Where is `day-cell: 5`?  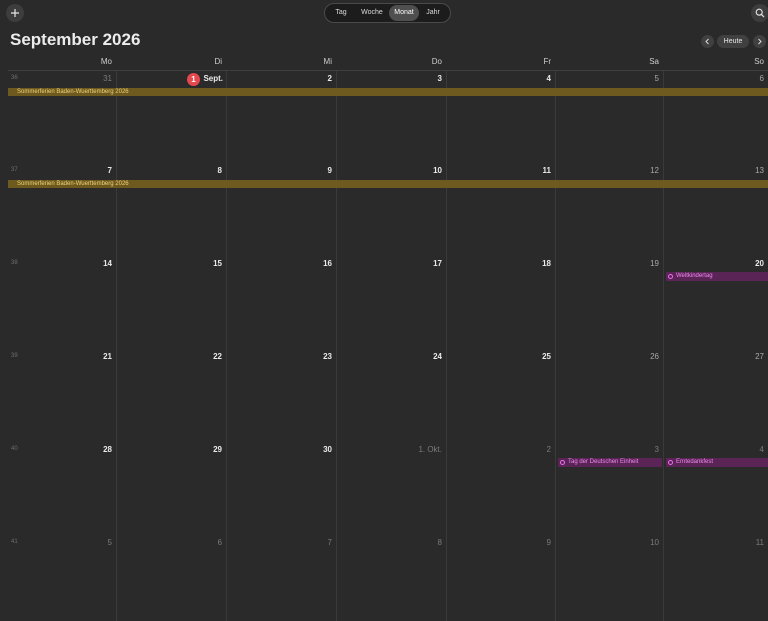 day-cell: 5 is located at coordinates (609, 117).